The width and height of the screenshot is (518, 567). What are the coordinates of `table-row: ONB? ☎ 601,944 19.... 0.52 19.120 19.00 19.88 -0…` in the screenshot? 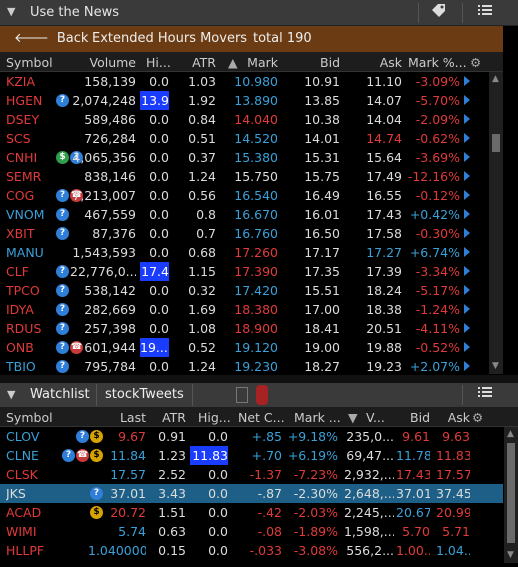 It's located at (244, 347).